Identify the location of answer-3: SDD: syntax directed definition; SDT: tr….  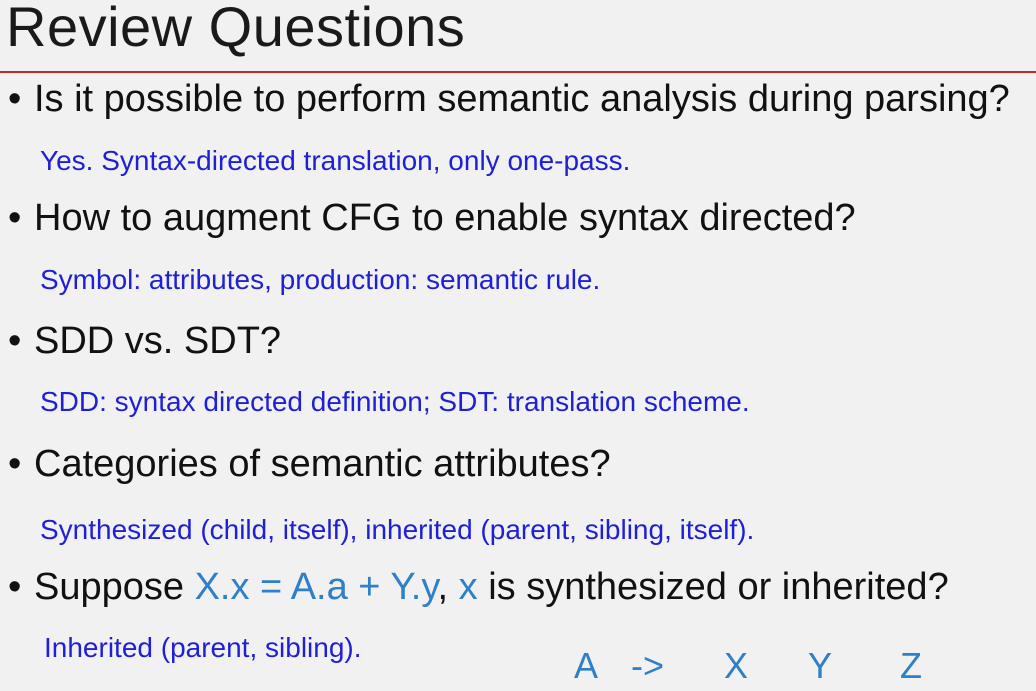
(395, 401).